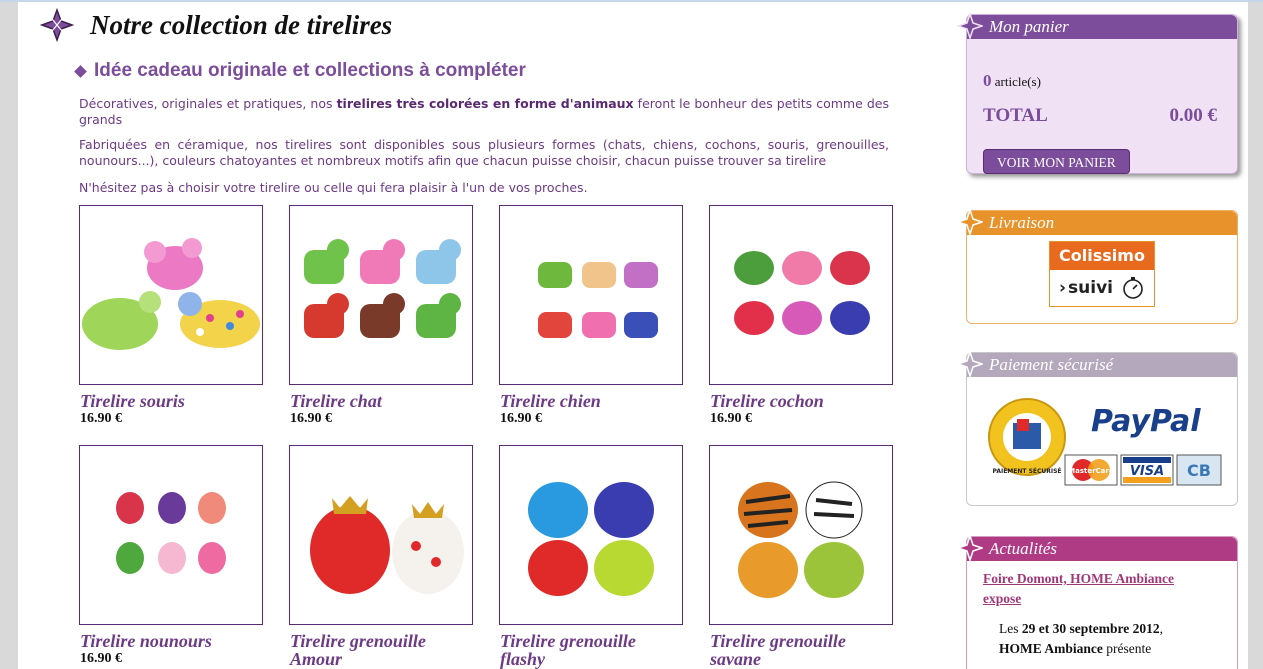 The width and height of the screenshot is (1263, 669). I want to click on actualites-title: Actualités, so click(1023, 548).